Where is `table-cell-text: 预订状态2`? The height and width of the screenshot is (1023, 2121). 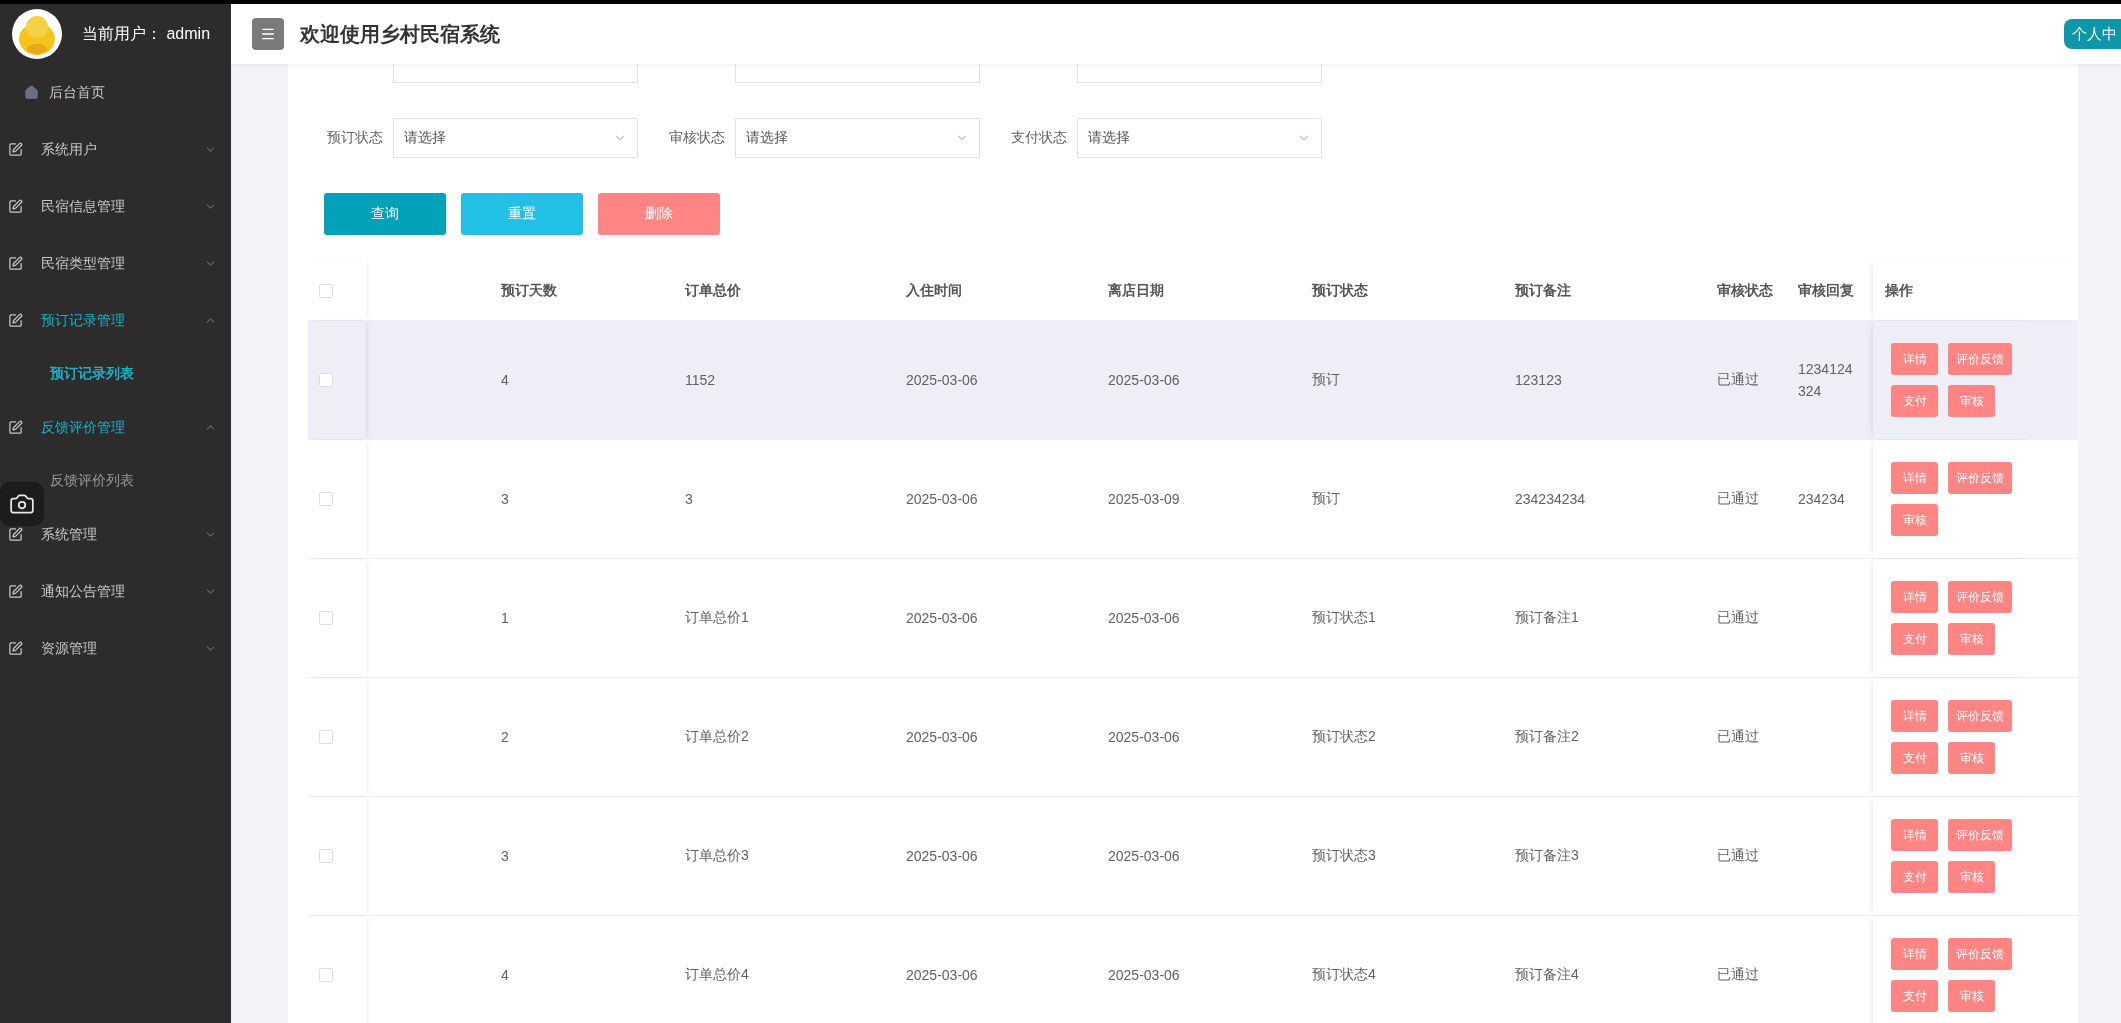 table-cell-text: 预订状态2 is located at coordinates (1344, 737).